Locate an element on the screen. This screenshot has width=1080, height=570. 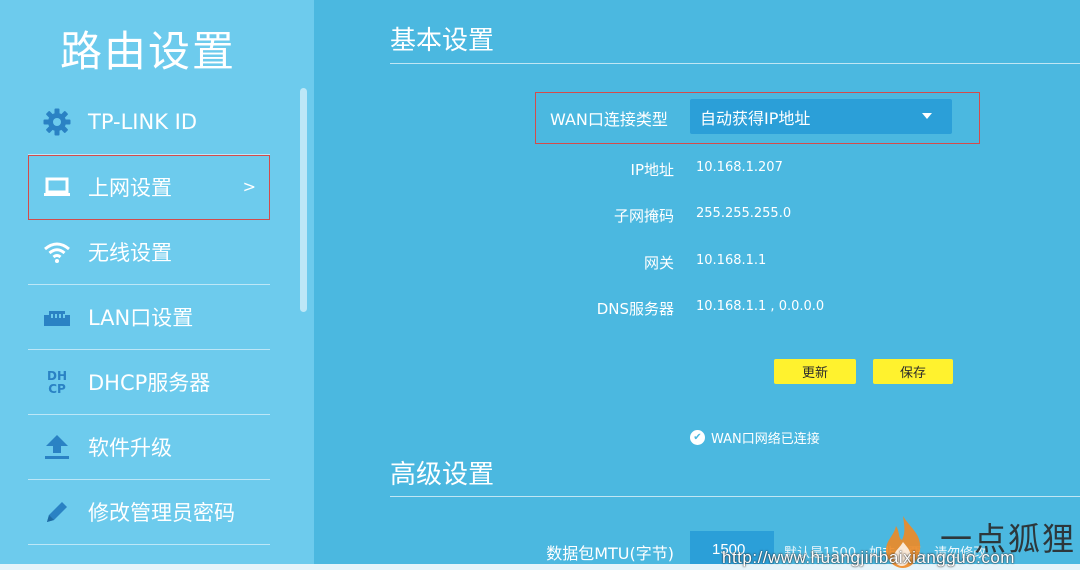
sidebar-title: 路由设置 is located at coordinates (148, 51).